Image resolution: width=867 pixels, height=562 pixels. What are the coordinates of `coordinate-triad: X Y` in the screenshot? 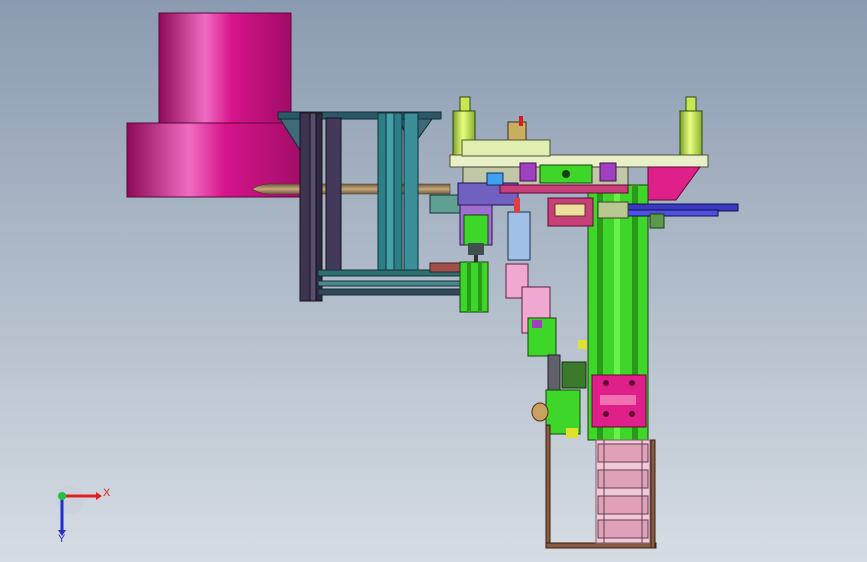 It's located at (83, 514).